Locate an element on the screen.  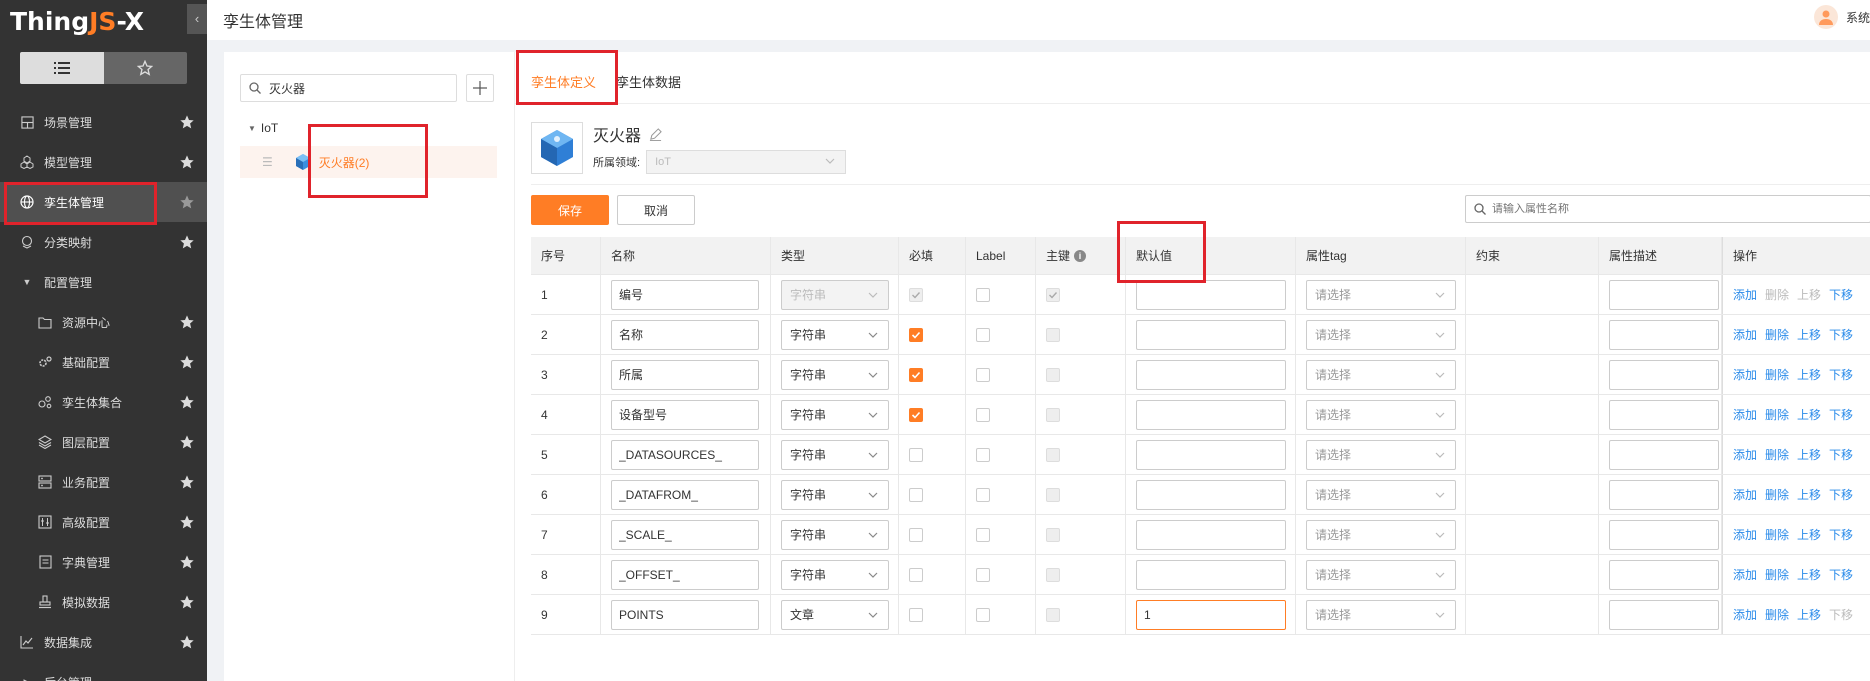
property-search-input is located at coordinates (1642, 209).